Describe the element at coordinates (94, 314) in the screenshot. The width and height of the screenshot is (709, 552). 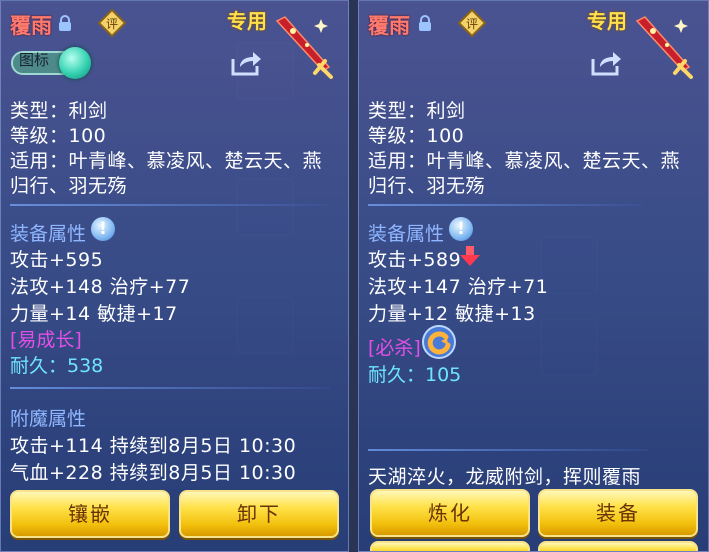
I see `stat-str-agi: 力量+14 敏捷+17` at that location.